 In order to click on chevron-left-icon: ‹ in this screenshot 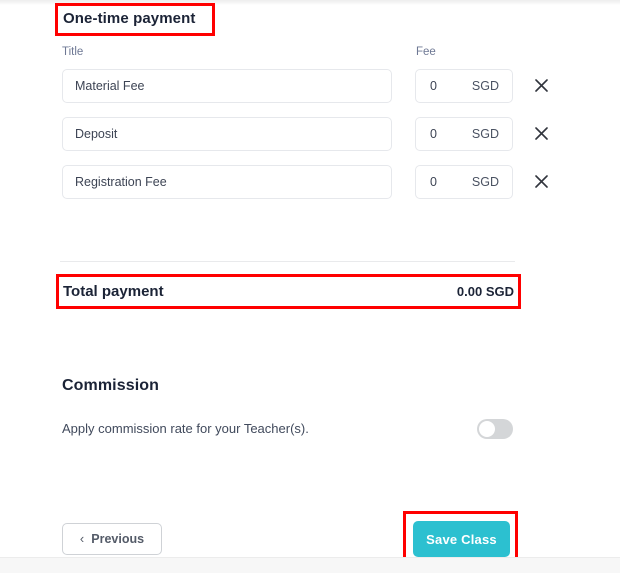, I will do `click(82, 538)`.